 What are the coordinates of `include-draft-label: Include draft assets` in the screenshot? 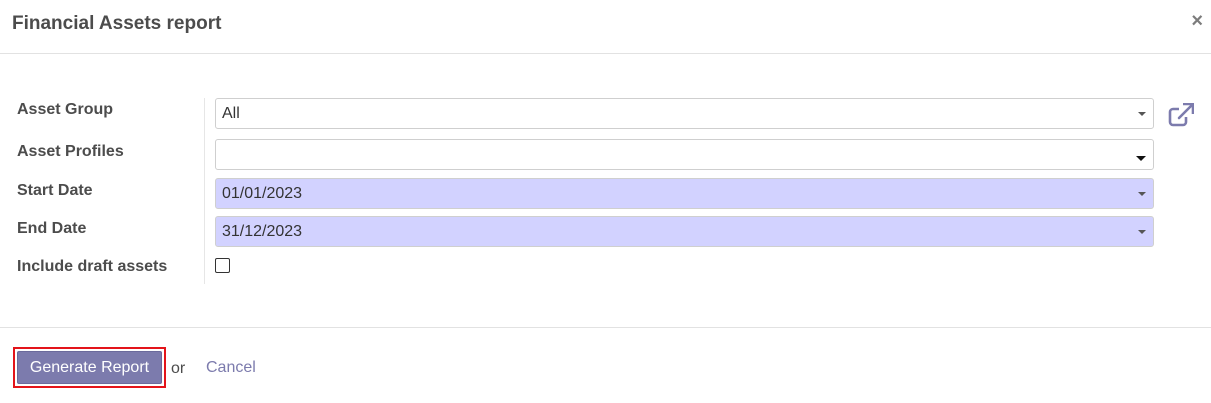 It's located at (92, 266).